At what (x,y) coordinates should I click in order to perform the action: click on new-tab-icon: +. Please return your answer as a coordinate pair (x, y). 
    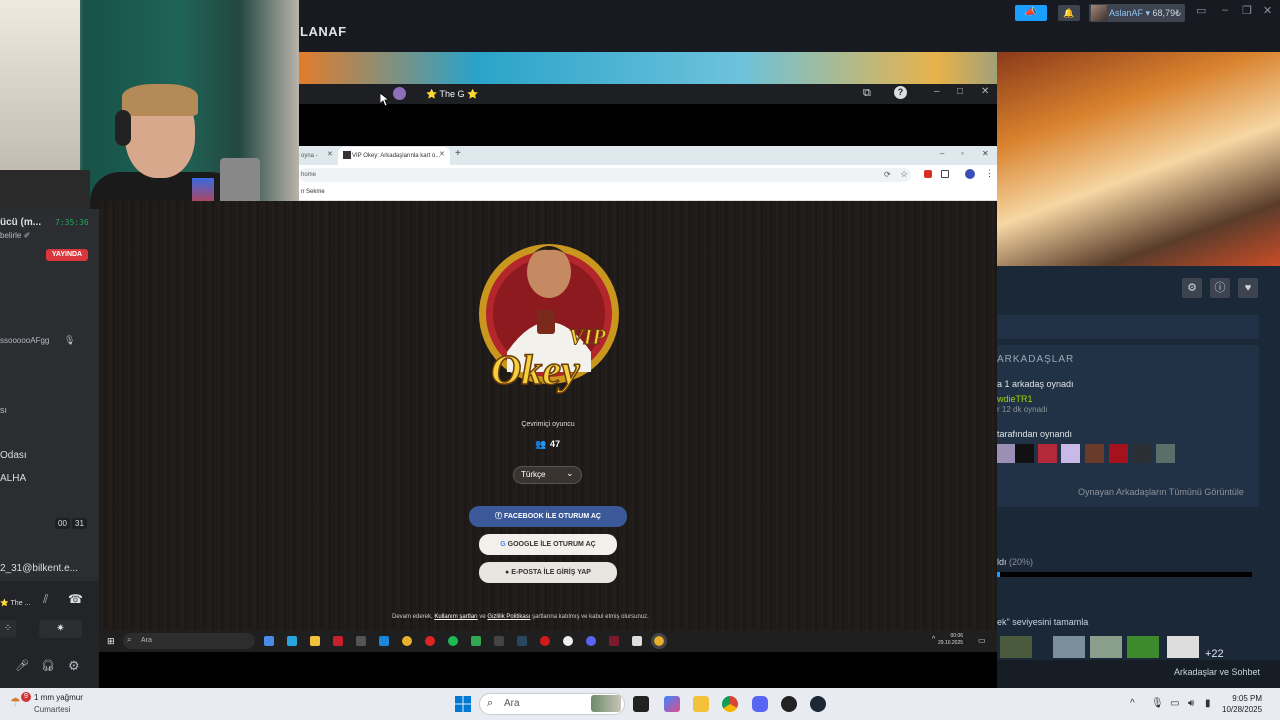
    Looking at the image, I should click on (458, 153).